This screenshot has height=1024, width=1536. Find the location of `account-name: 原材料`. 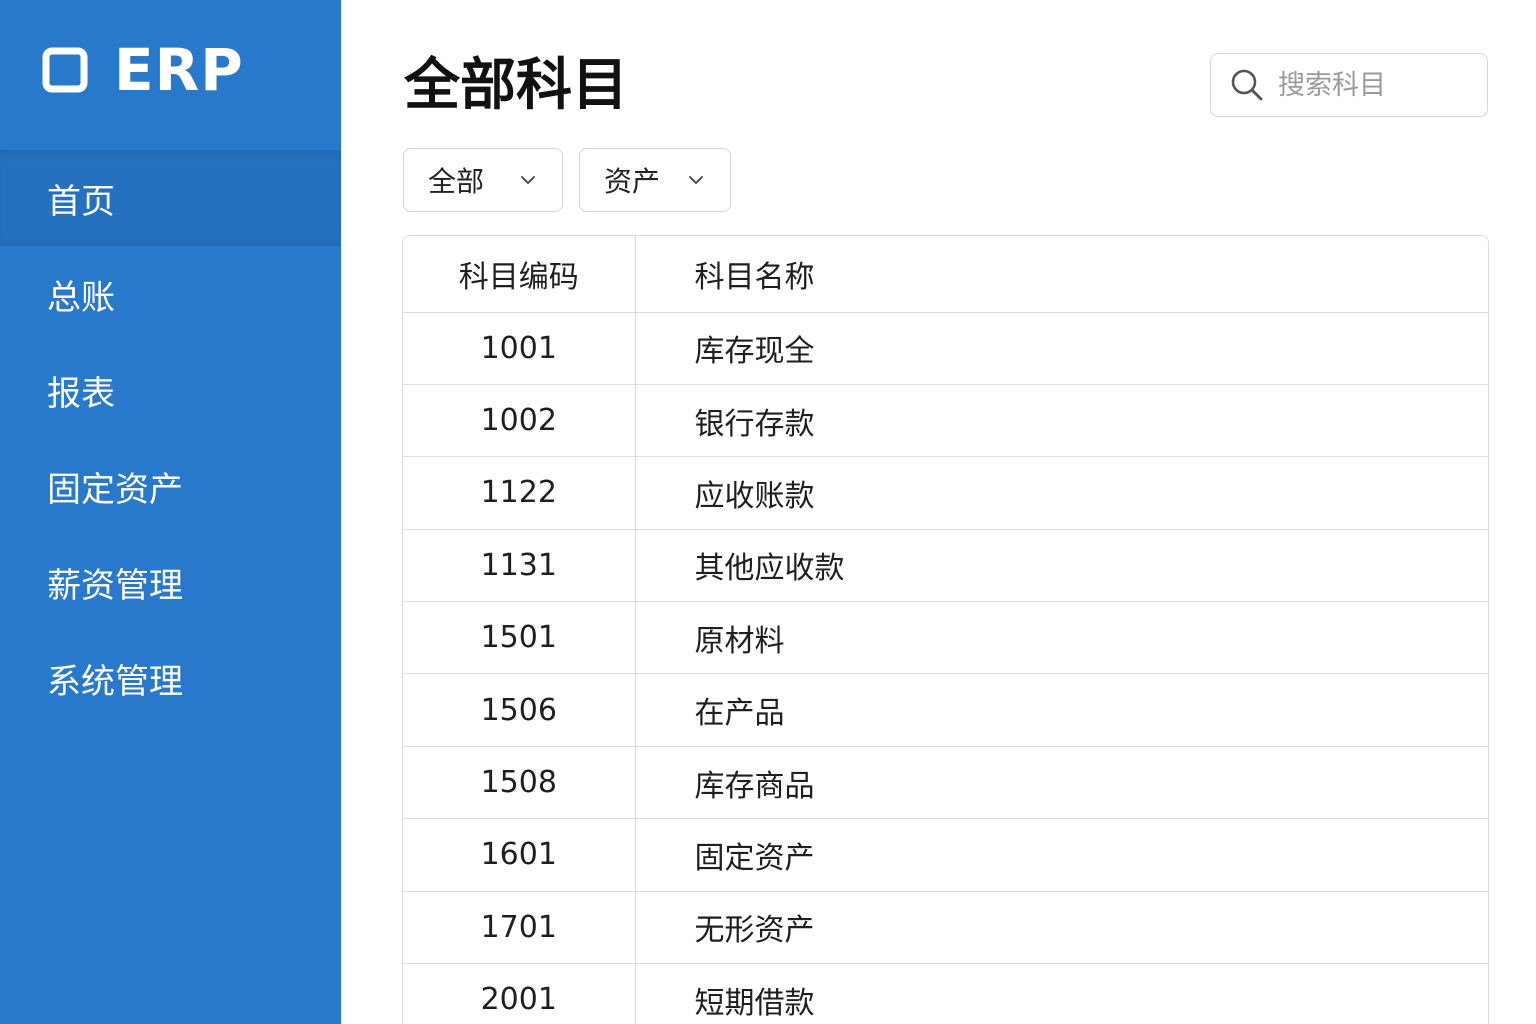

account-name: 原材料 is located at coordinates (1061, 638).